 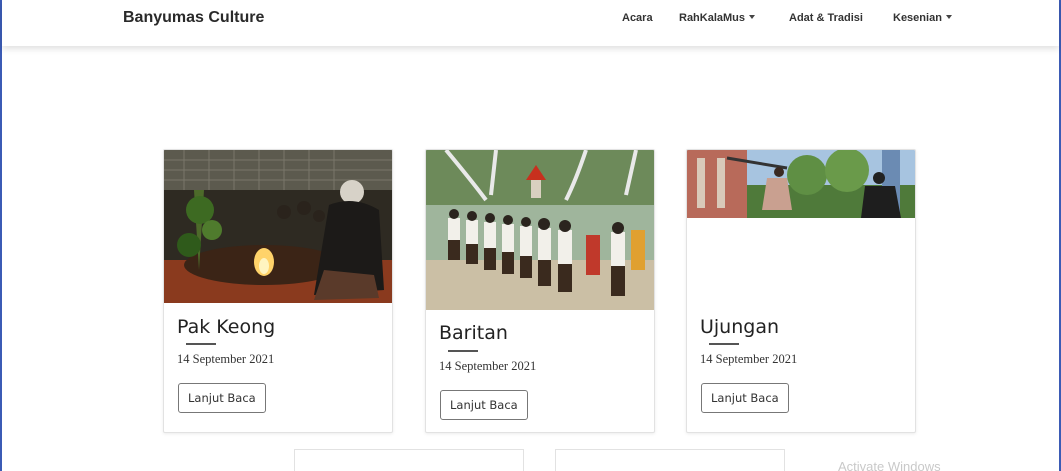 What do you see at coordinates (740, 327) in the screenshot?
I see `card-title: Ujungan` at bounding box center [740, 327].